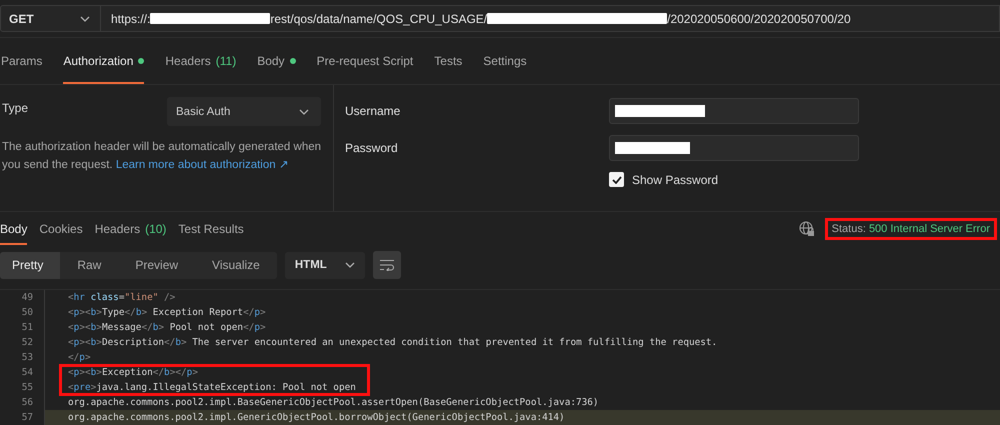  Describe the element at coordinates (236, 265) in the screenshot. I see `view-mode-tab: Visualize` at that location.